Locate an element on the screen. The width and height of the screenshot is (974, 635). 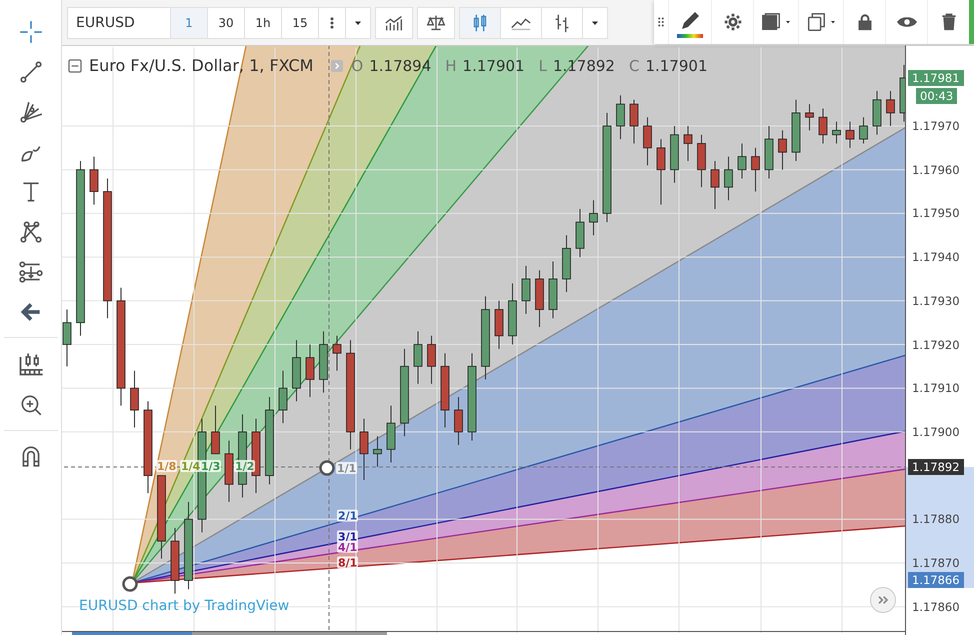
fan-label: 1/8 is located at coordinates (166, 466).